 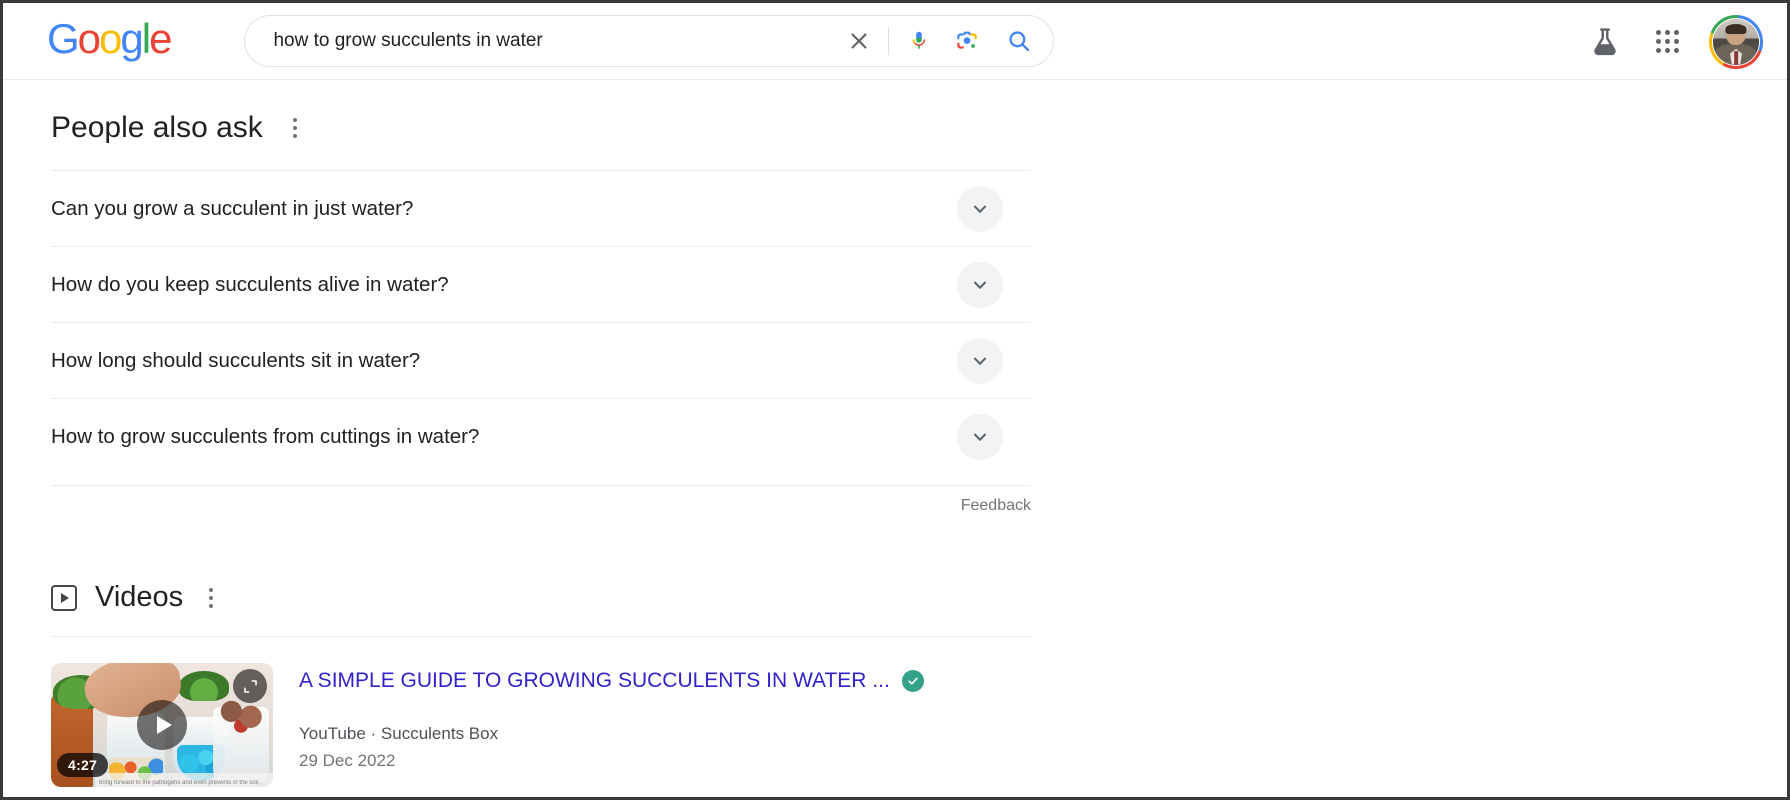 I want to click on logo-letter-g1: G, so click(x=63, y=38).